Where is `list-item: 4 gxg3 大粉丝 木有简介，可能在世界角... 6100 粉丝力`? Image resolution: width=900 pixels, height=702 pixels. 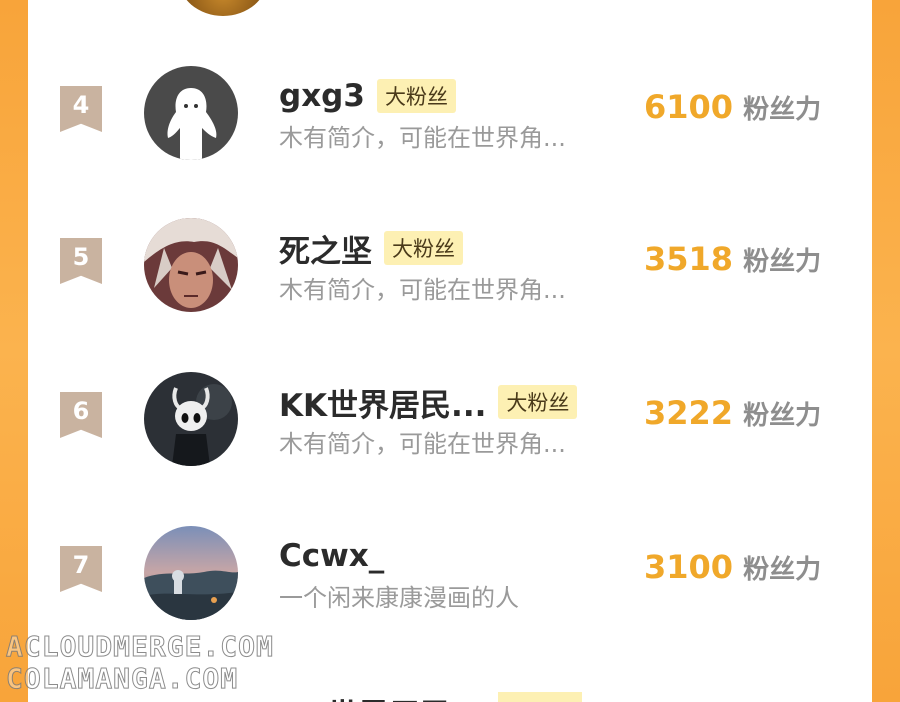 list-item: 4 gxg3 大粉丝 木有简介，可能在世界角... 6100 粉丝力 is located at coordinates (450, 121).